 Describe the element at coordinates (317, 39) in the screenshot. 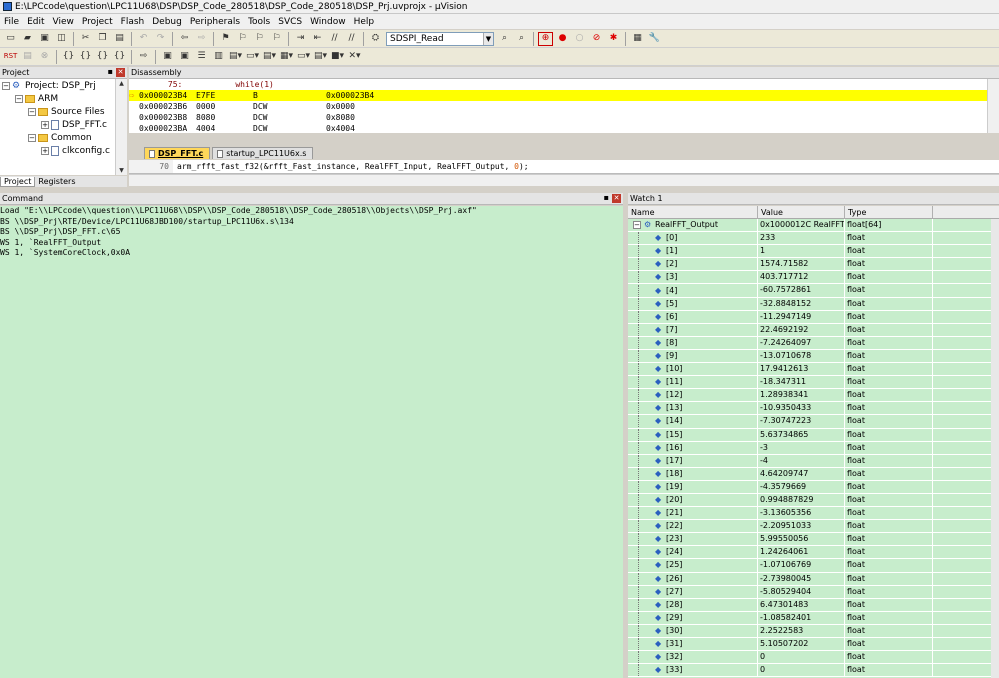

I see `unindent-icon: ⇤` at that location.